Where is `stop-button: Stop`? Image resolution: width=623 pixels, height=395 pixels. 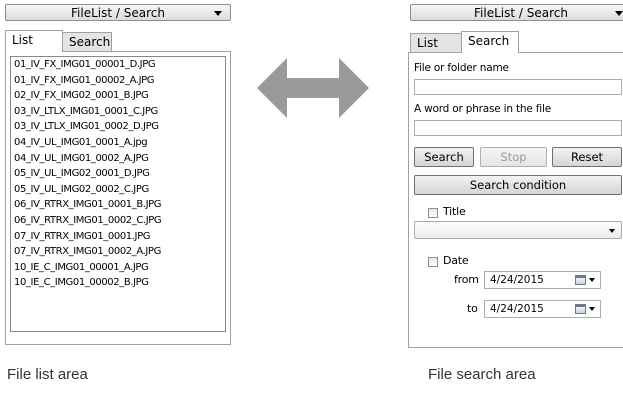 stop-button: Stop is located at coordinates (513, 157).